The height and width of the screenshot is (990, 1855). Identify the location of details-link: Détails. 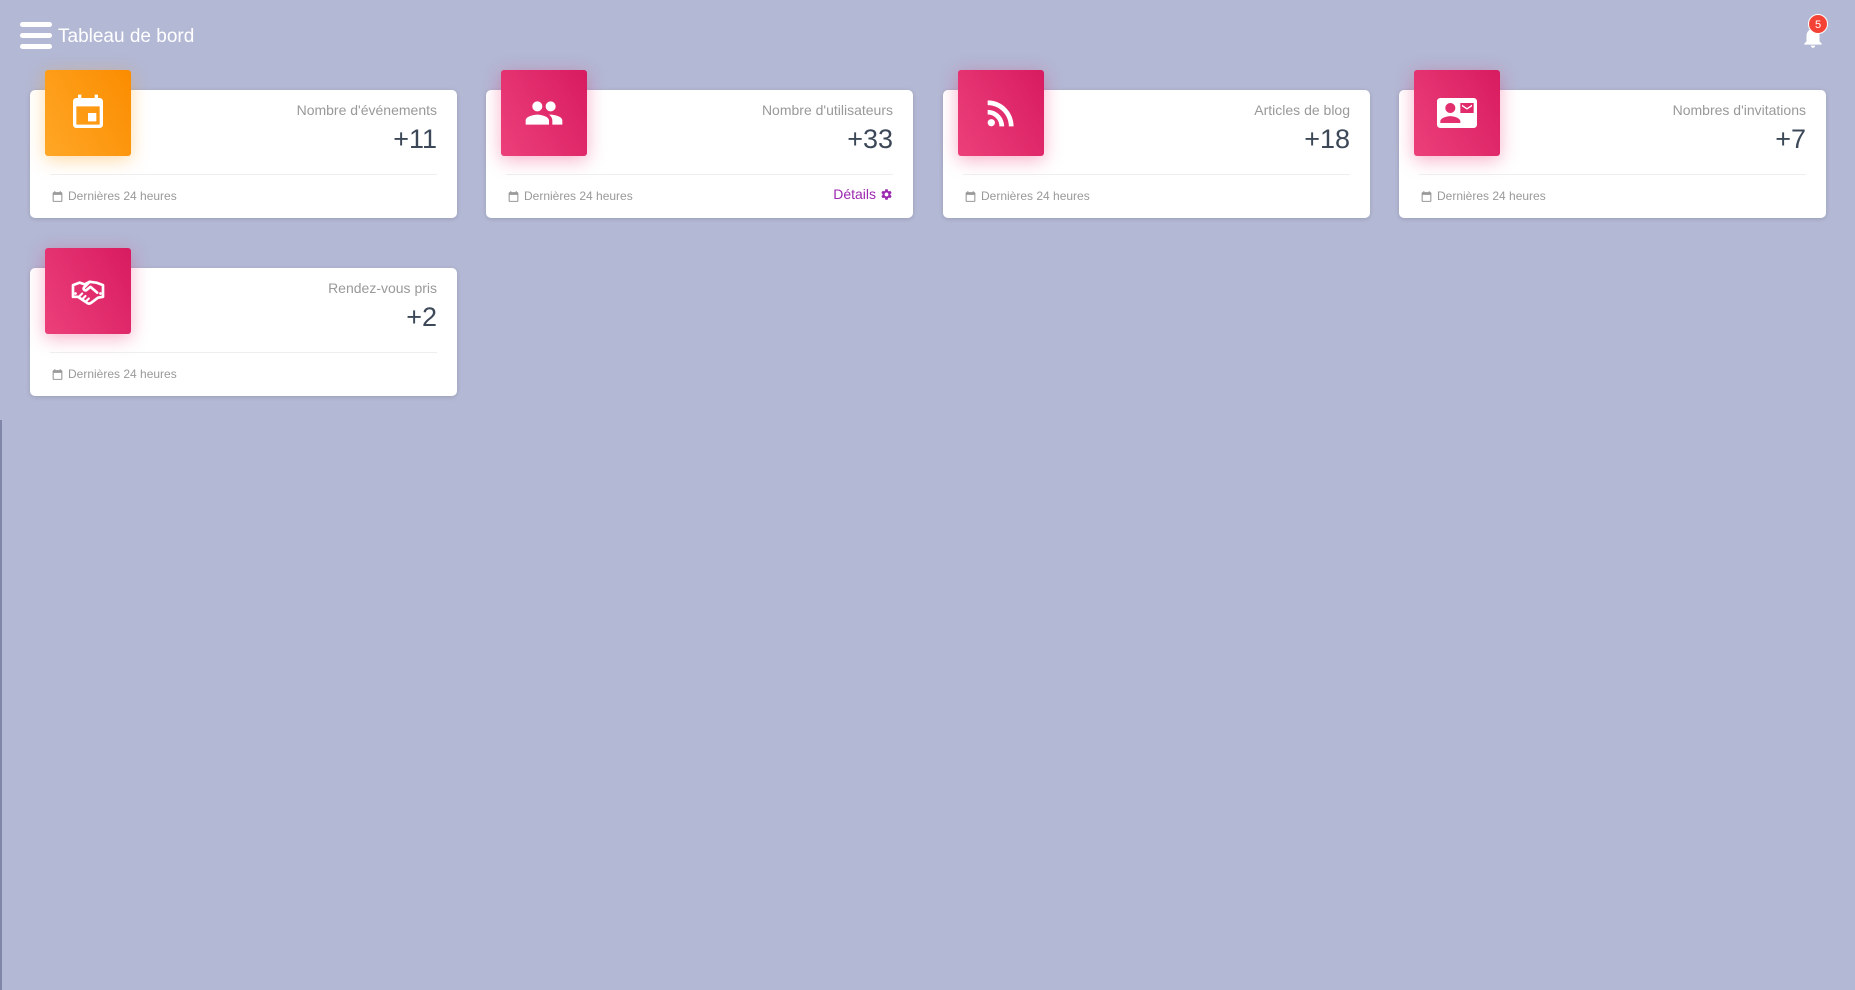
(863, 194).